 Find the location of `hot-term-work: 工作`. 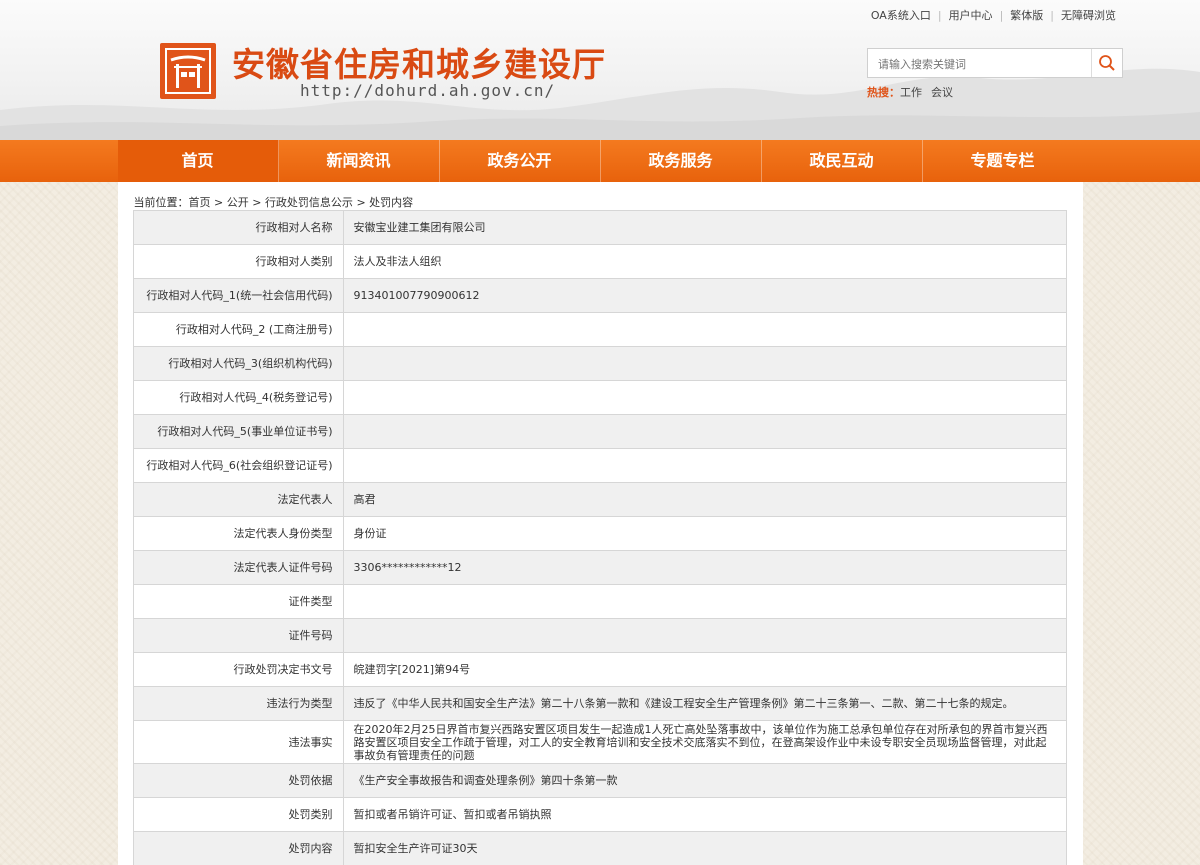

hot-term-work: 工作 is located at coordinates (911, 92).